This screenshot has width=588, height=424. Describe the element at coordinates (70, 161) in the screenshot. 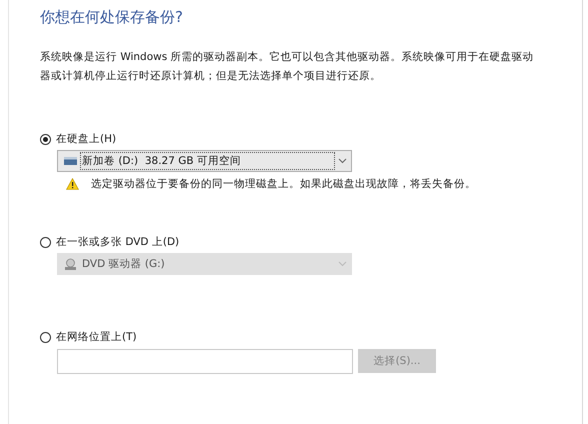

I see `drive-icon` at that location.